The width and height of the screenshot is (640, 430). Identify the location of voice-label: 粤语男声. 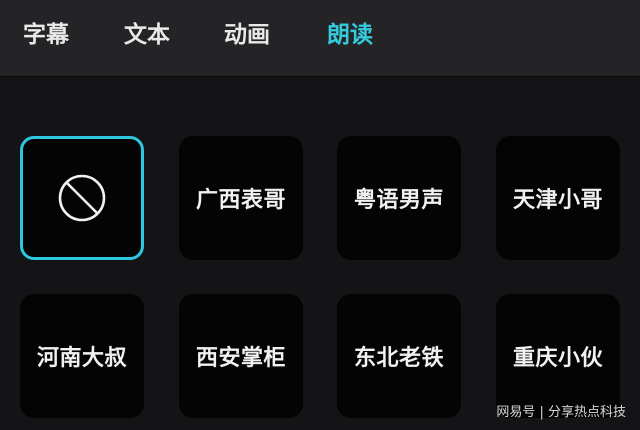
(398, 200).